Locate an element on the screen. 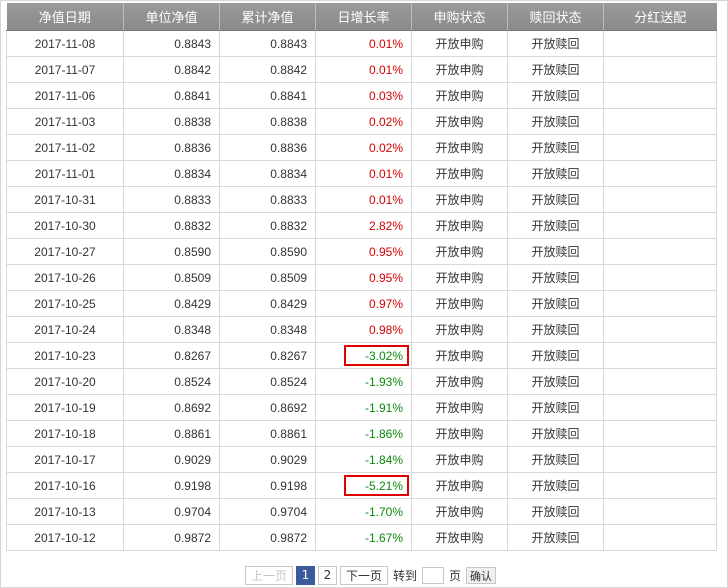  table-row: 2017-10-26 0.8509 0.8509 0.95% 开放申购 开放赎回 is located at coordinates (361, 277).